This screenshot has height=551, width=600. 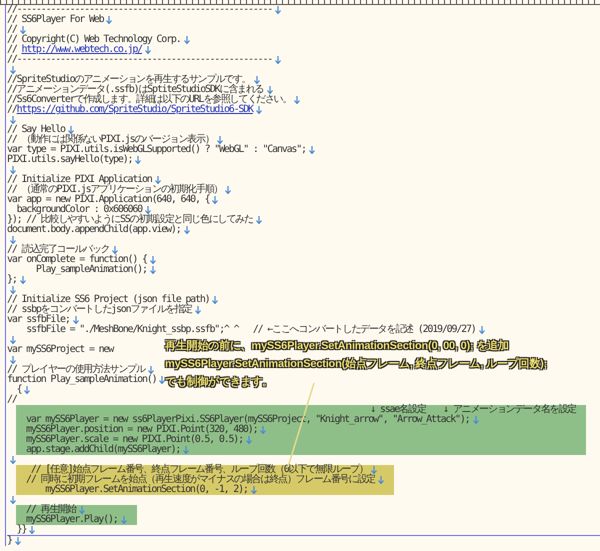 What do you see at coordinates (356, 364) in the screenshot?
I see `callout-text: mySS6Player.SetAnimationSection(始点フレーム, 終点フレーム, ループ回数);` at bounding box center [356, 364].